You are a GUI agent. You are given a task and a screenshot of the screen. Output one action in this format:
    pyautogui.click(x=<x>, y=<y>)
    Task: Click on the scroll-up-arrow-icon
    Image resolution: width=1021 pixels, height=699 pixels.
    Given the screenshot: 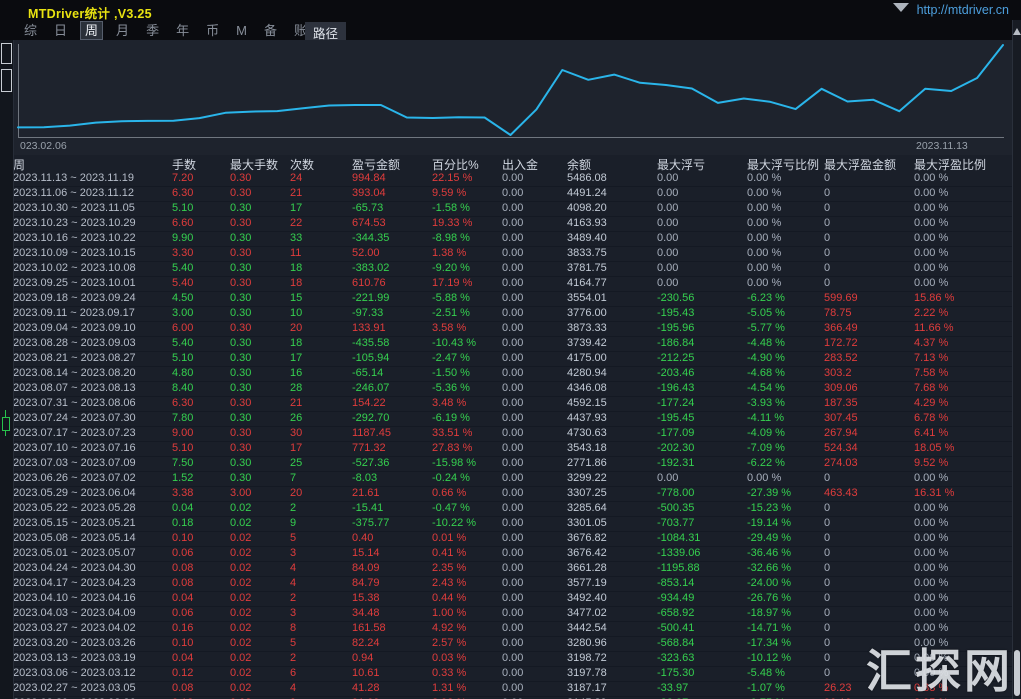 What is the action you would take?
    pyautogui.click(x=1017, y=31)
    